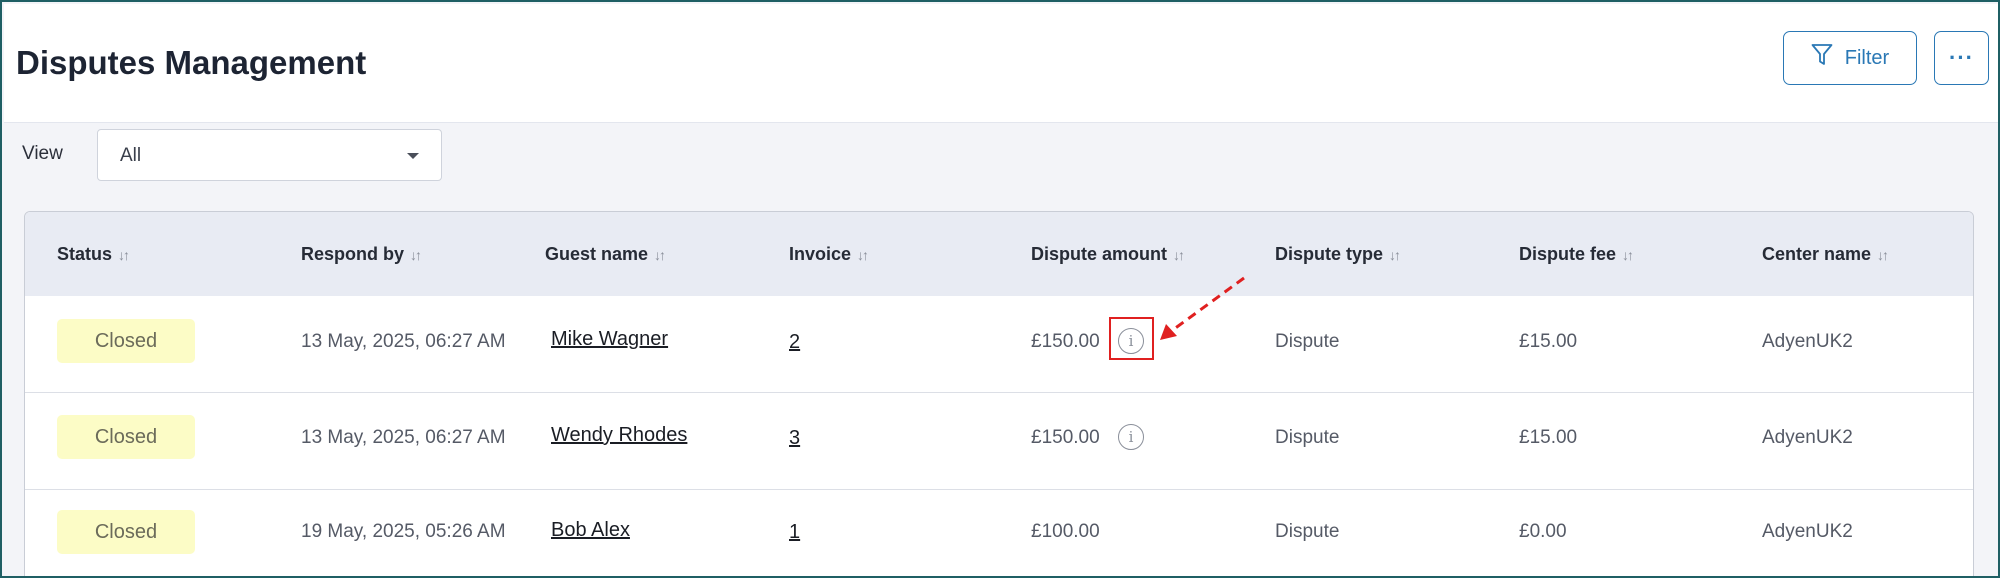 Image resolution: width=2000 pixels, height=578 pixels. What do you see at coordinates (1202, 308) in the screenshot?
I see `annotation-arrow-icon` at bounding box center [1202, 308].